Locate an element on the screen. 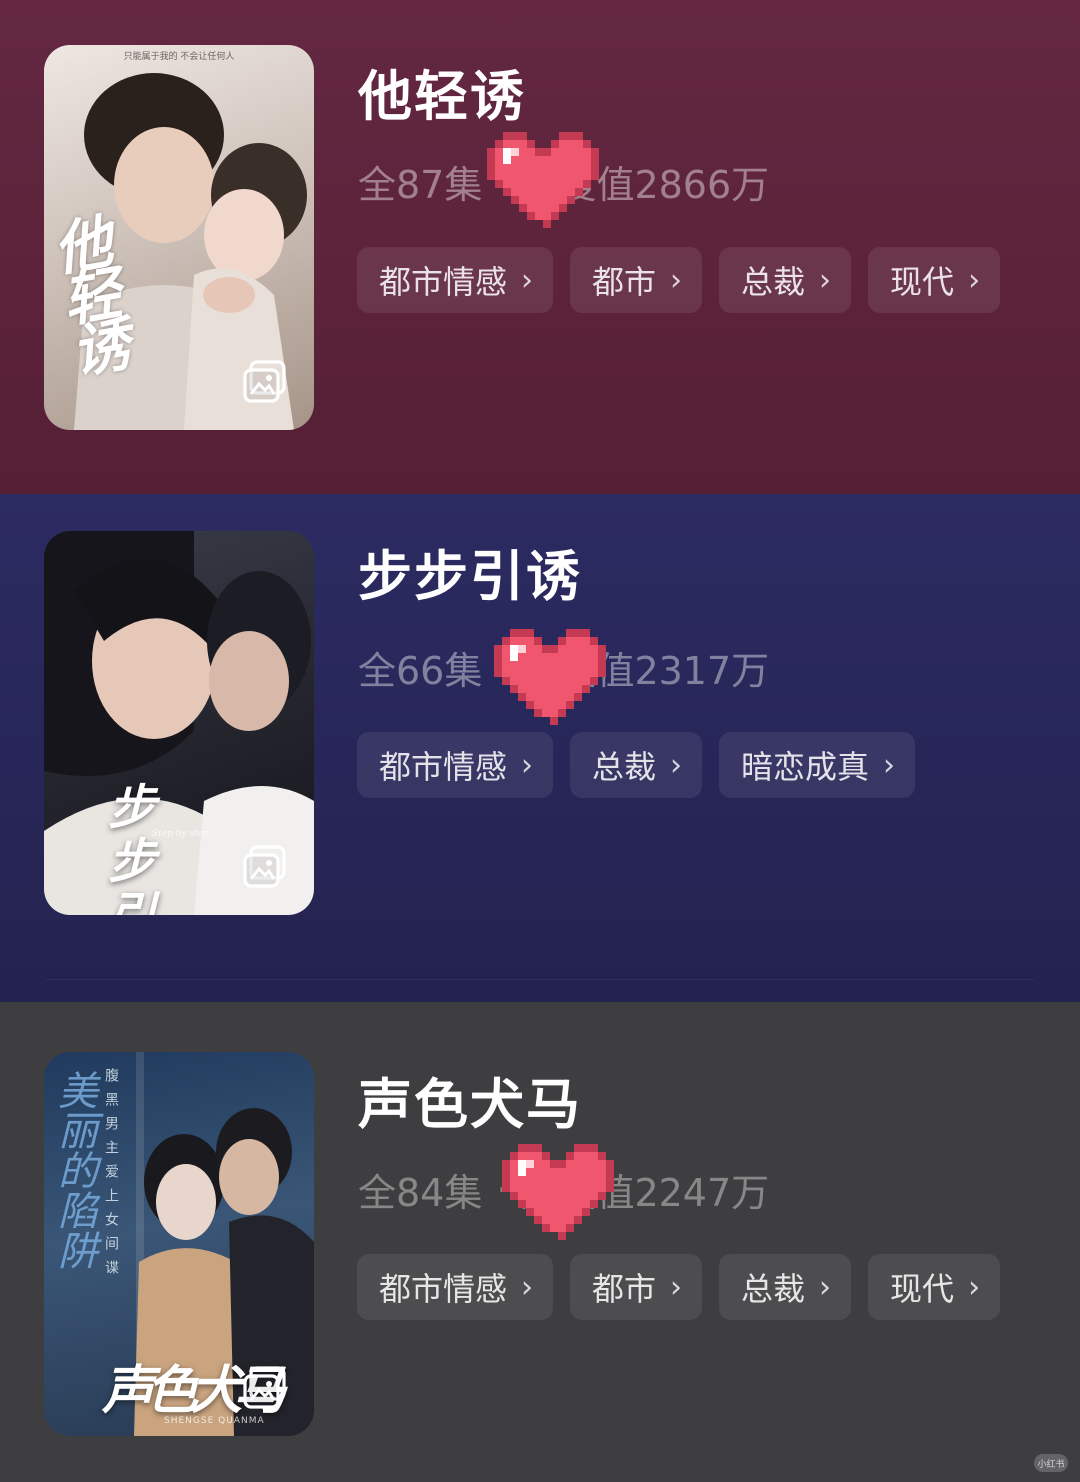  drama-title: 步步引诱 is located at coordinates (470, 571).